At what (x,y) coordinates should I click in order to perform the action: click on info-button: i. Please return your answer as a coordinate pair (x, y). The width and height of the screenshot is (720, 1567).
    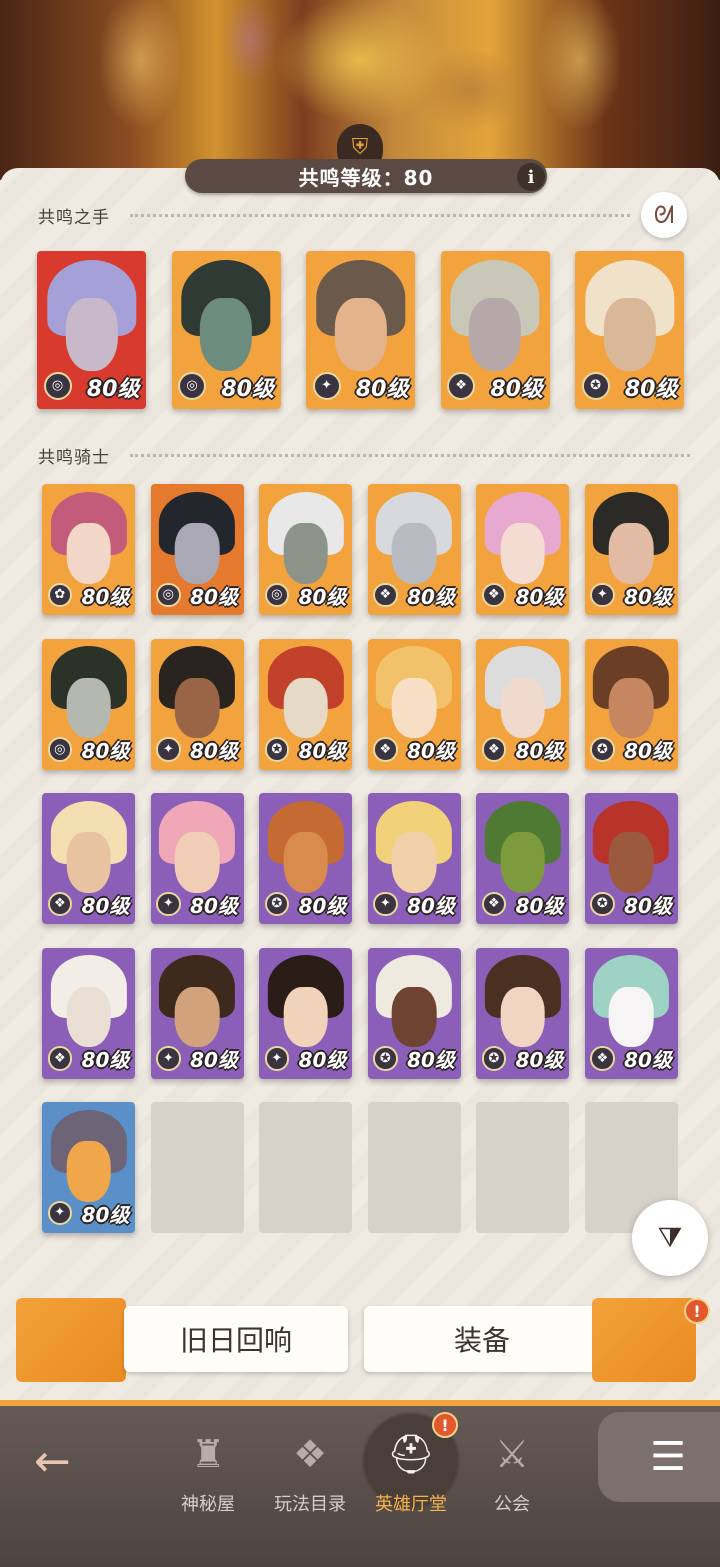
    Looking at the image, I should click on (531, 177).